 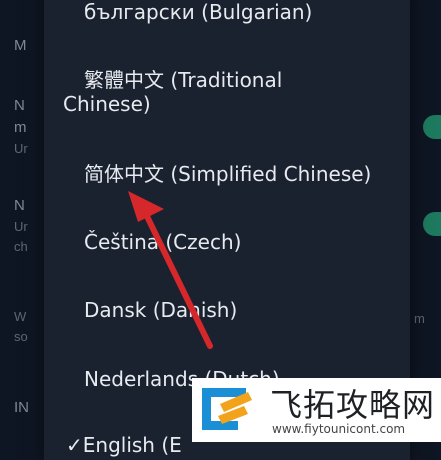 I want to click on bg-label: W, so click(x=20, y=316).